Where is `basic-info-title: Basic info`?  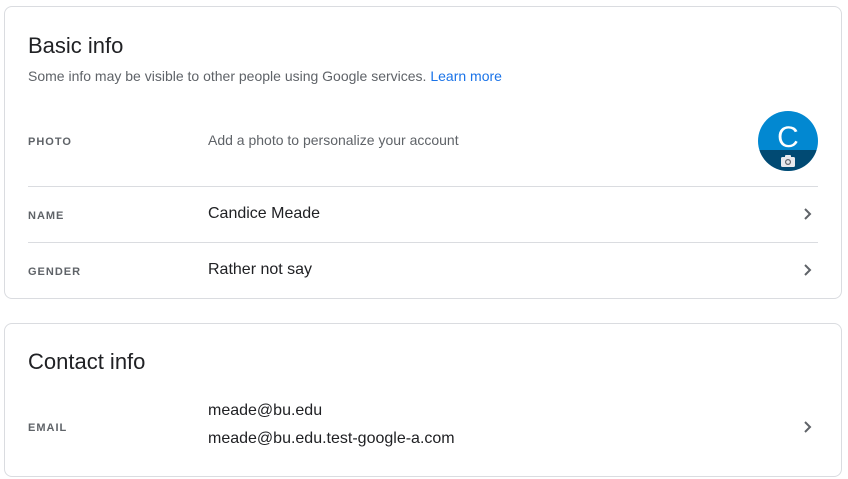 basic-info-title: Basic info is located at coordinates (76, 45).